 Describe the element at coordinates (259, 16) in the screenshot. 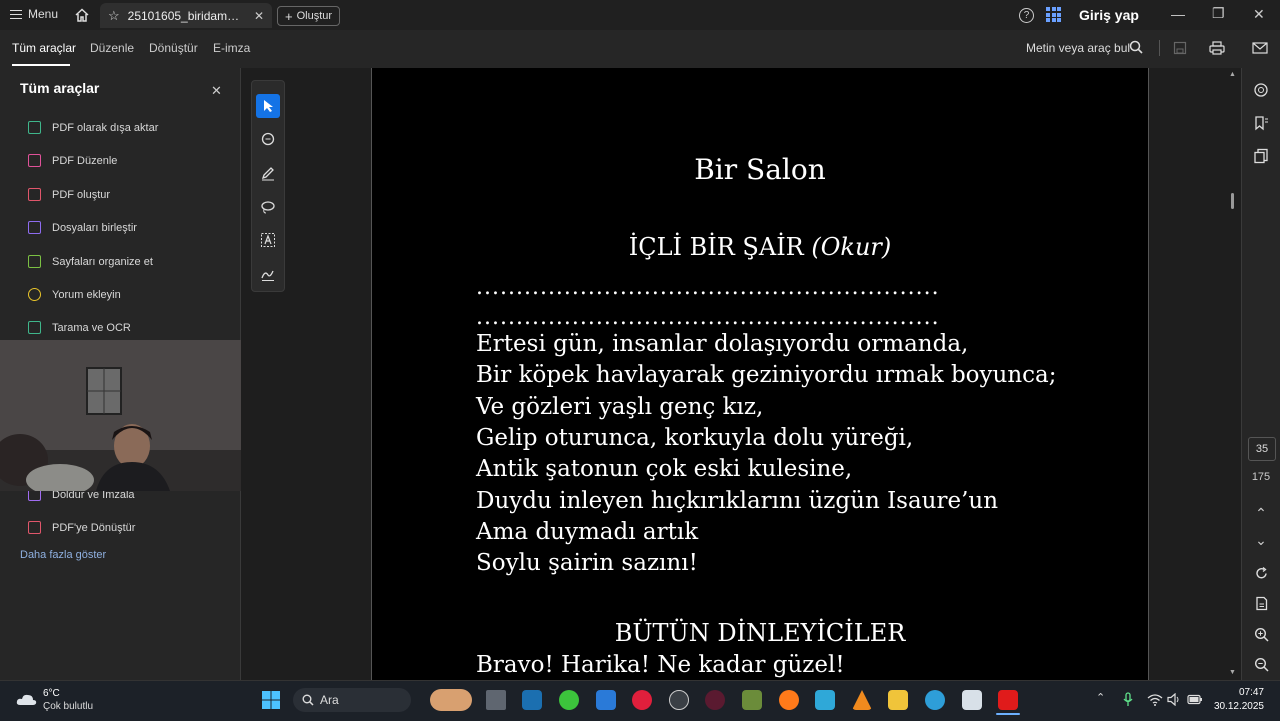

I see `close-tab-icon: ✕` at that location.